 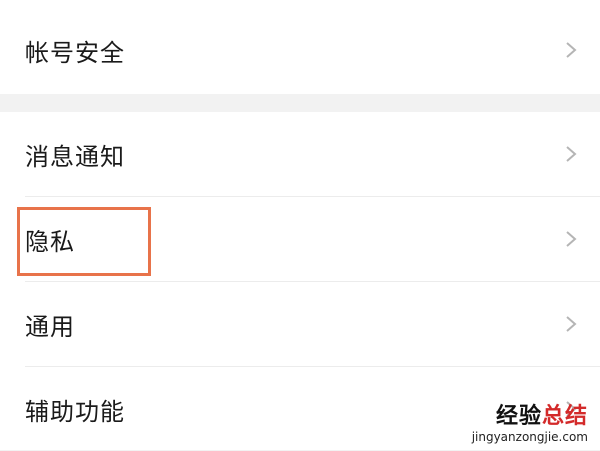 I want to click on watermark-url: jingyanzongjie.com, so click(x=529, y=437).